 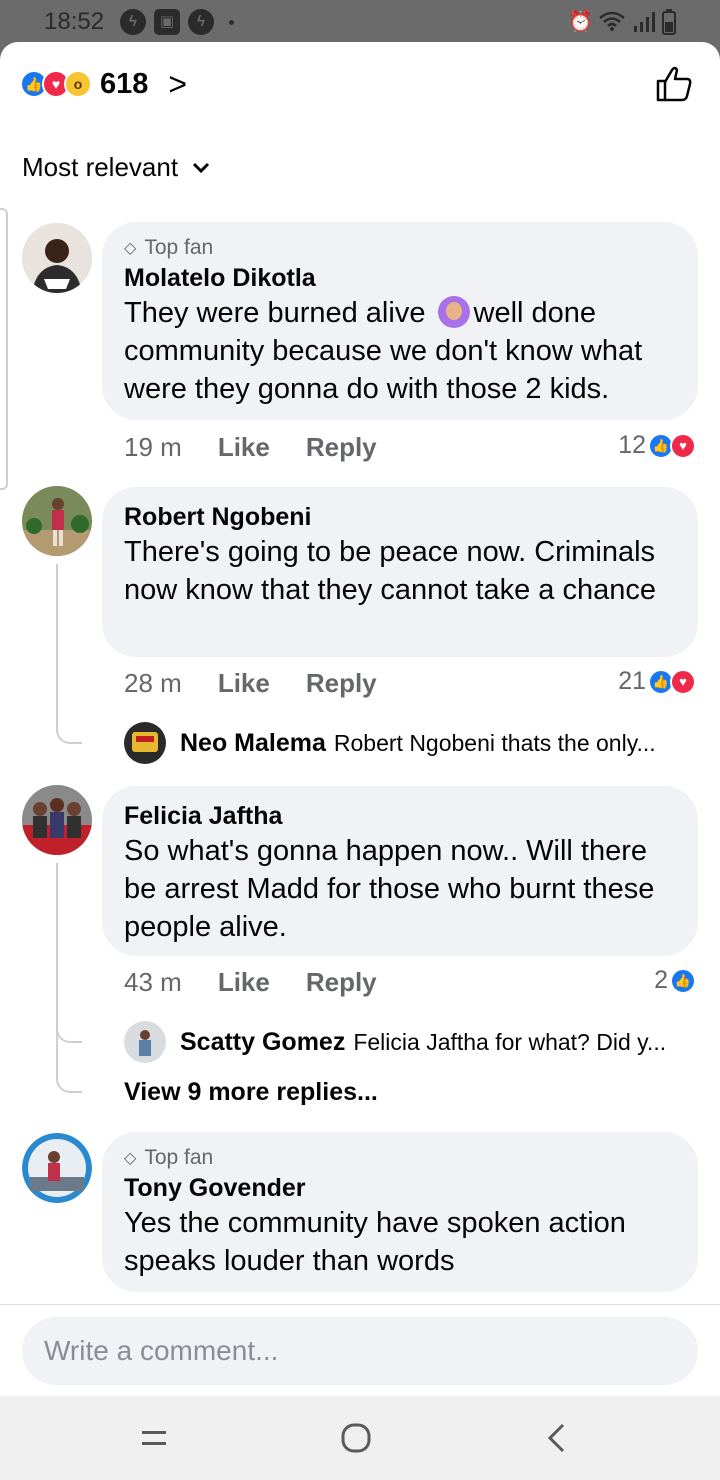 What do you see at coordinates (124, 83) in the screenshot?
I see `reaction-count: 618` at bounding box center [124, 83].